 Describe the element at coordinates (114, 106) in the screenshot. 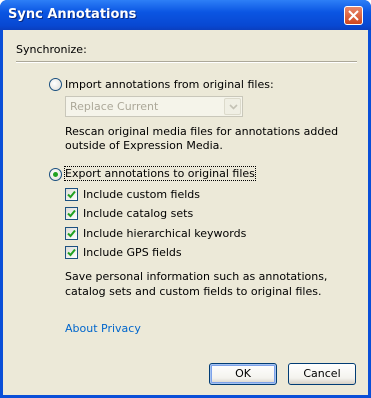

I see `import-mode-value: Replace Current` at that location.